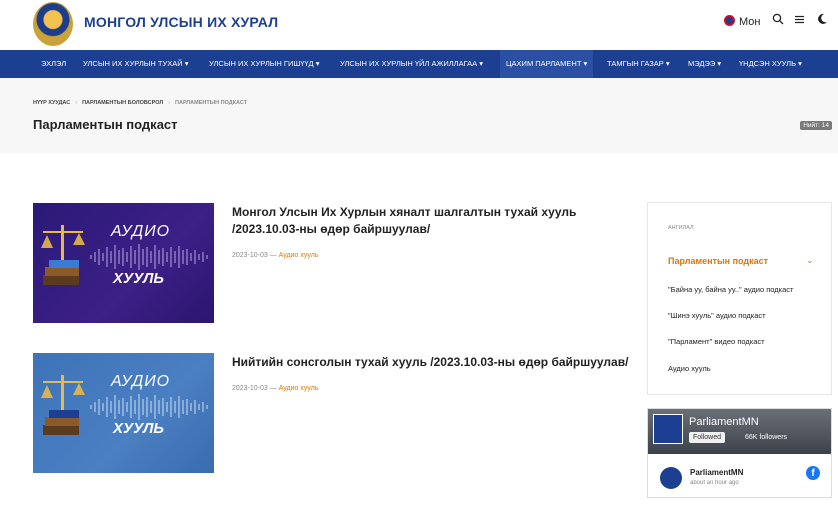 This screenshot has width=838, height=523. Describe the element at coordinates (211, 103) in the screenshot. I see `breadcrumb-current: ПАРЛАМЕНТЫН ПОДКАСТ` at that location.